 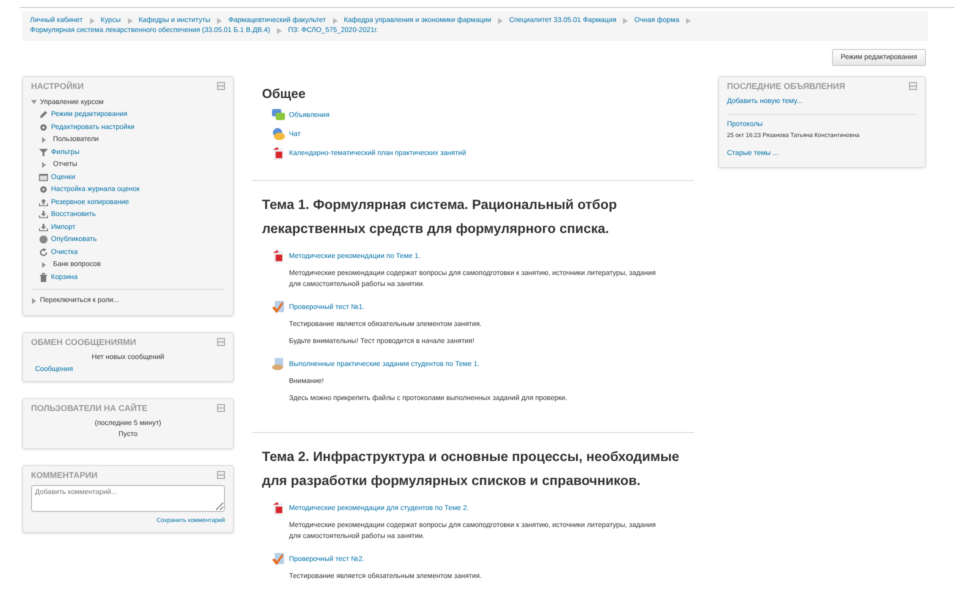 What do you see at coordinates (470, 469) in the screenshot?
I see `section-title: Тема 2. Инфраструктура и основные процессы, необходимые для разработки формулярных списков и справочников.` at bounding box center [470, 469].